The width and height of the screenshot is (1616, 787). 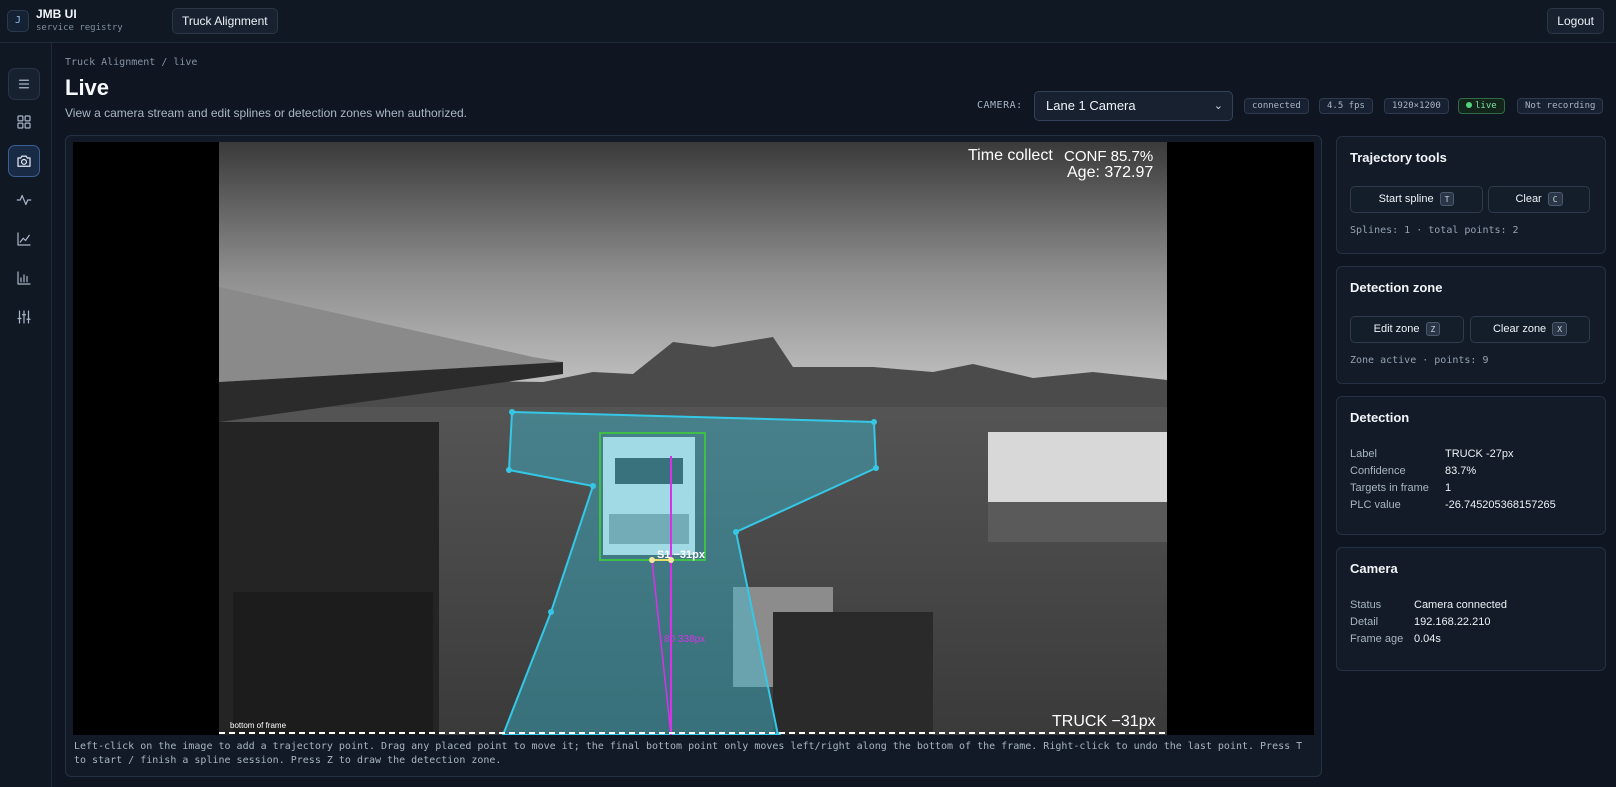 I want to click on overlay-bottom-of-frame: bottom of frame, so click(x=258, y=725).